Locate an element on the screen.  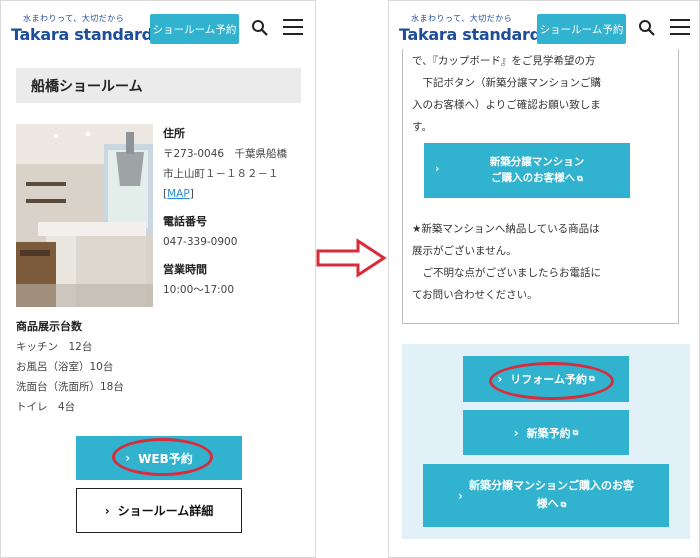
exhibit-item: 洗面台（洗面所）18台 is located at coordinates (70, 387).